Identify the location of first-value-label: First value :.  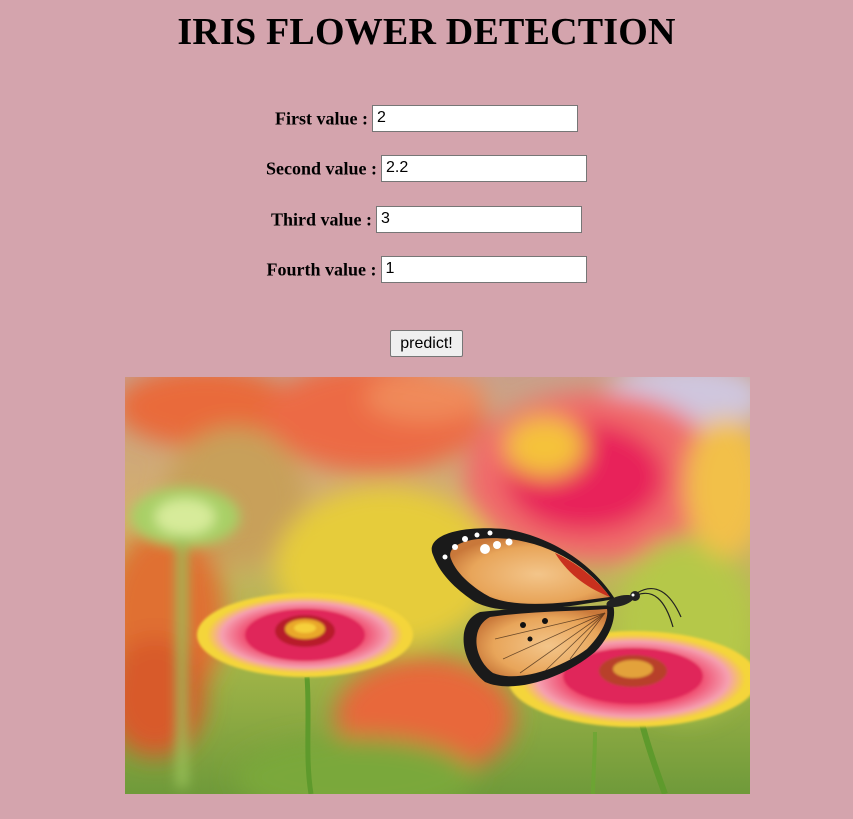
(321, 118).